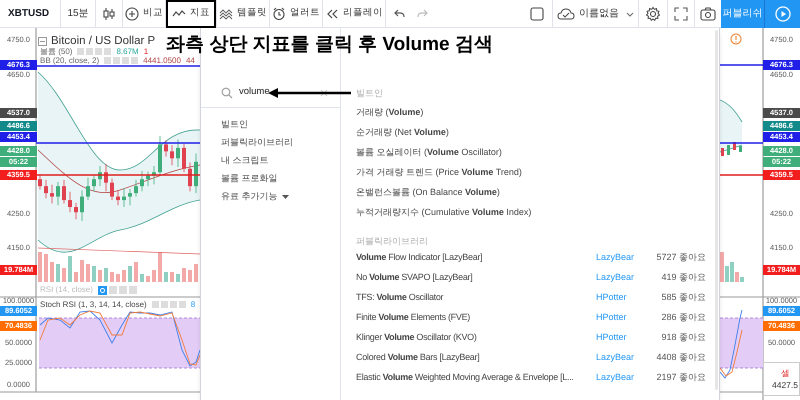 The width and height of the screenshot is (800, 400). Describe the element at coordinates (392, 241) in the screenshot. I see `section-header: 퍼블릭라이브러리` at that location.